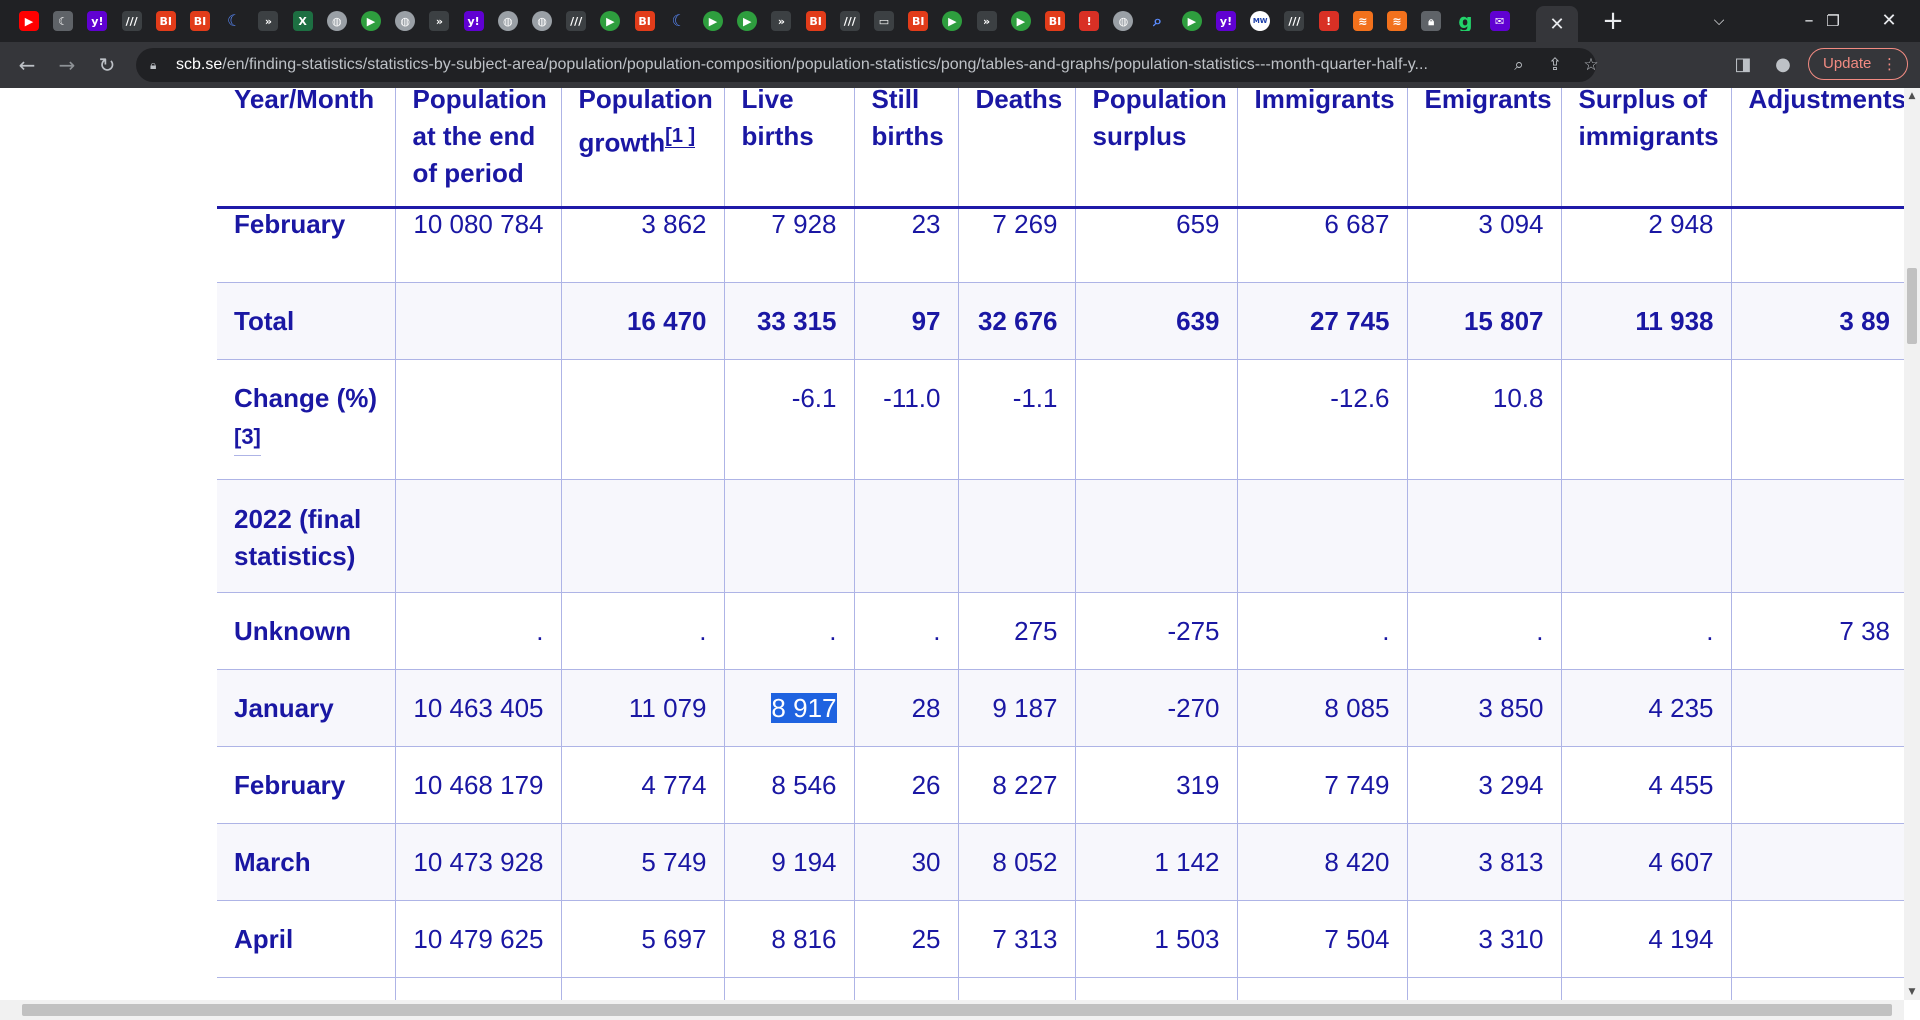 This screenshot has width=1920, height=1020. Describe the element at coordinates (1155, 939) in the screenshot. I see `cell: 1 503` at that location.